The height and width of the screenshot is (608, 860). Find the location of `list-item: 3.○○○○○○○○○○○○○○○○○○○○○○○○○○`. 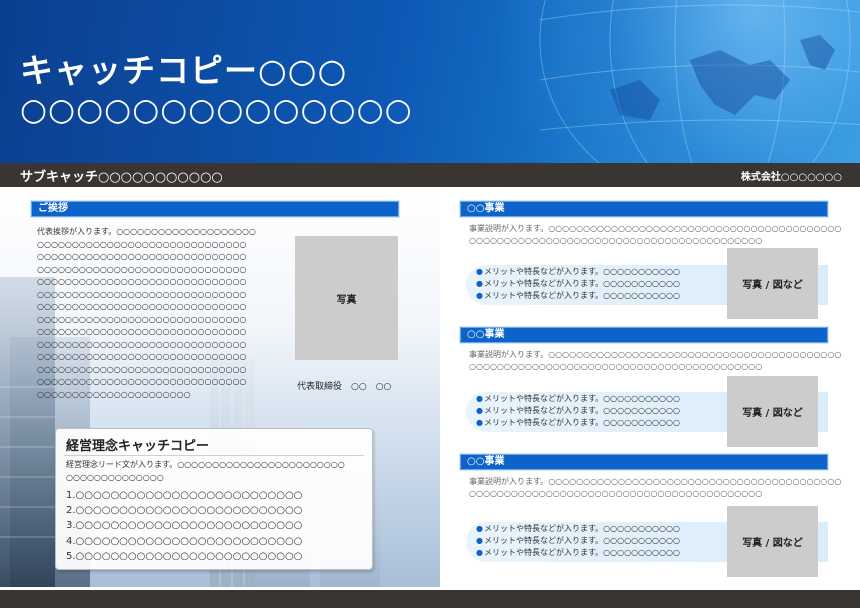

list-item: 3.○○○○○○○○○○○○○○○○○○○○○○○○○○ is located at coordinates (184, 526).